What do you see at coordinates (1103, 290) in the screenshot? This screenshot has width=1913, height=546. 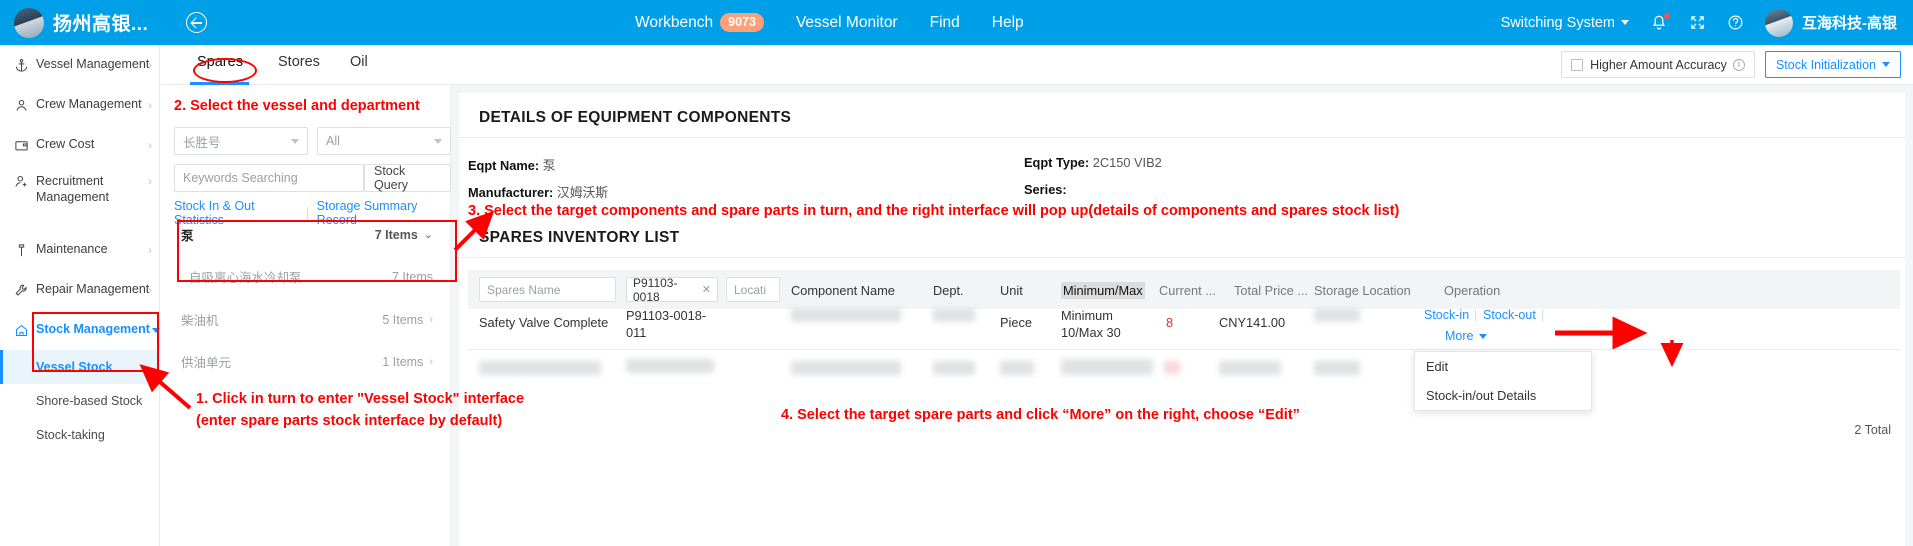 I see `column-header-minimum-max: Minimum/Max` at bounding box center [1103, 290].